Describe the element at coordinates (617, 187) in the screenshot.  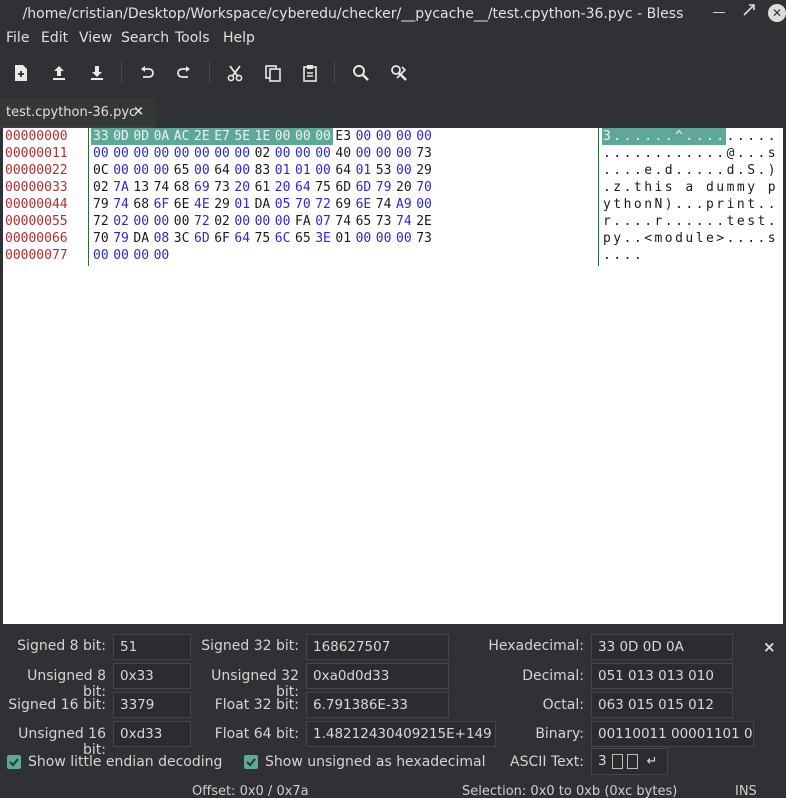
I see `ascii-char: z` at that location.